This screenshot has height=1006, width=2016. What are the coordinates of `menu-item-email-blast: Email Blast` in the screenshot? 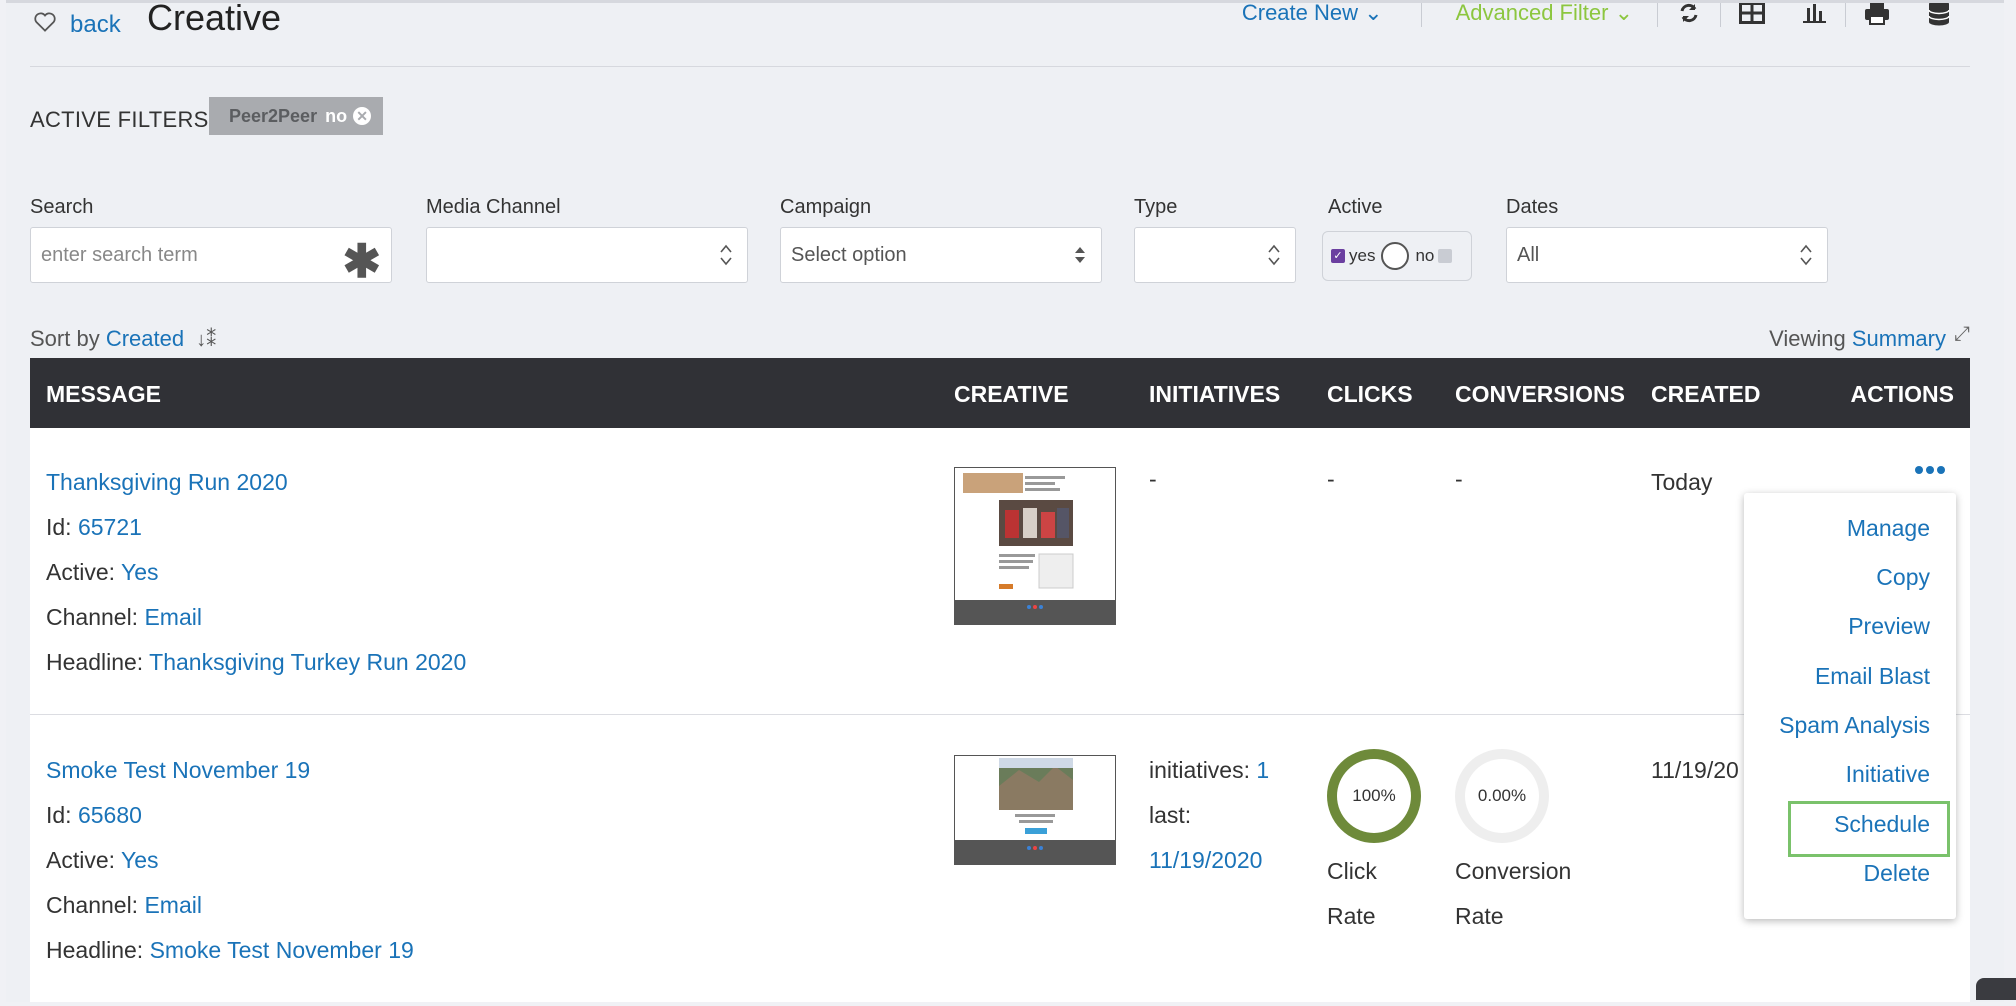 It's located at (1872, 676).